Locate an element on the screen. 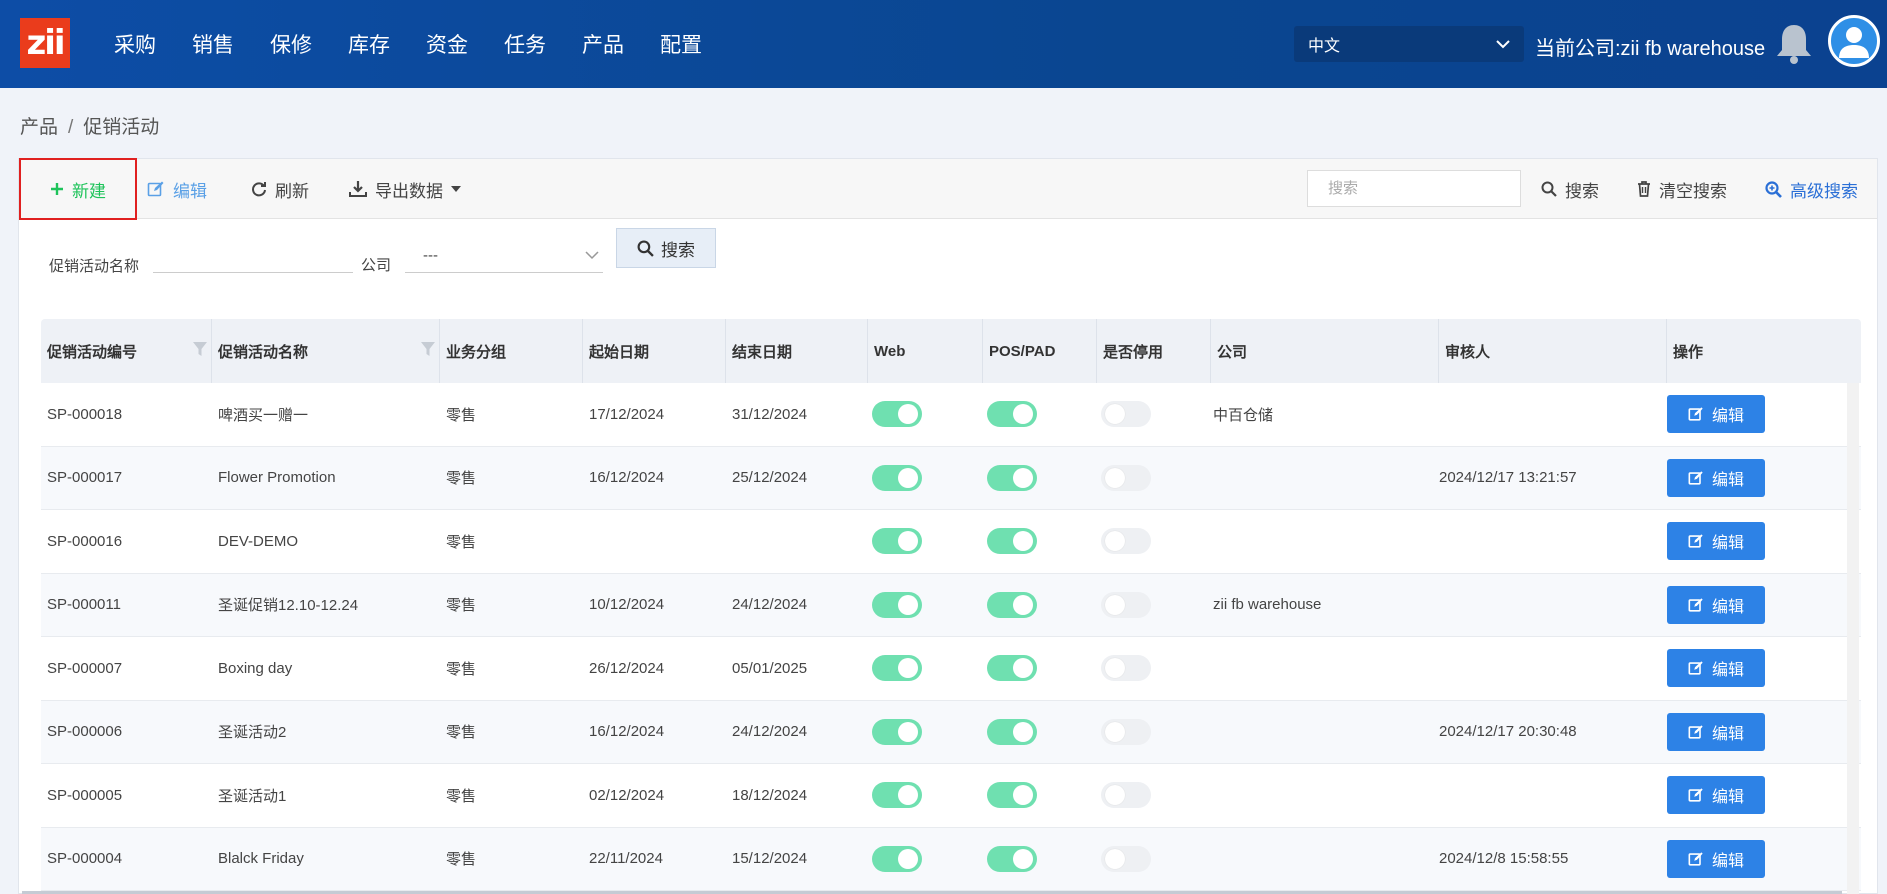  search-input is located at coordinates (1414, 188).